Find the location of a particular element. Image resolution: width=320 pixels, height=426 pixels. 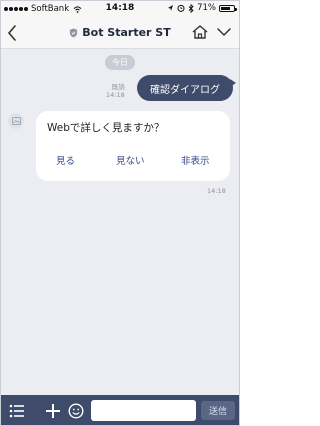

shield-icon is located at coordinates (74, 32).